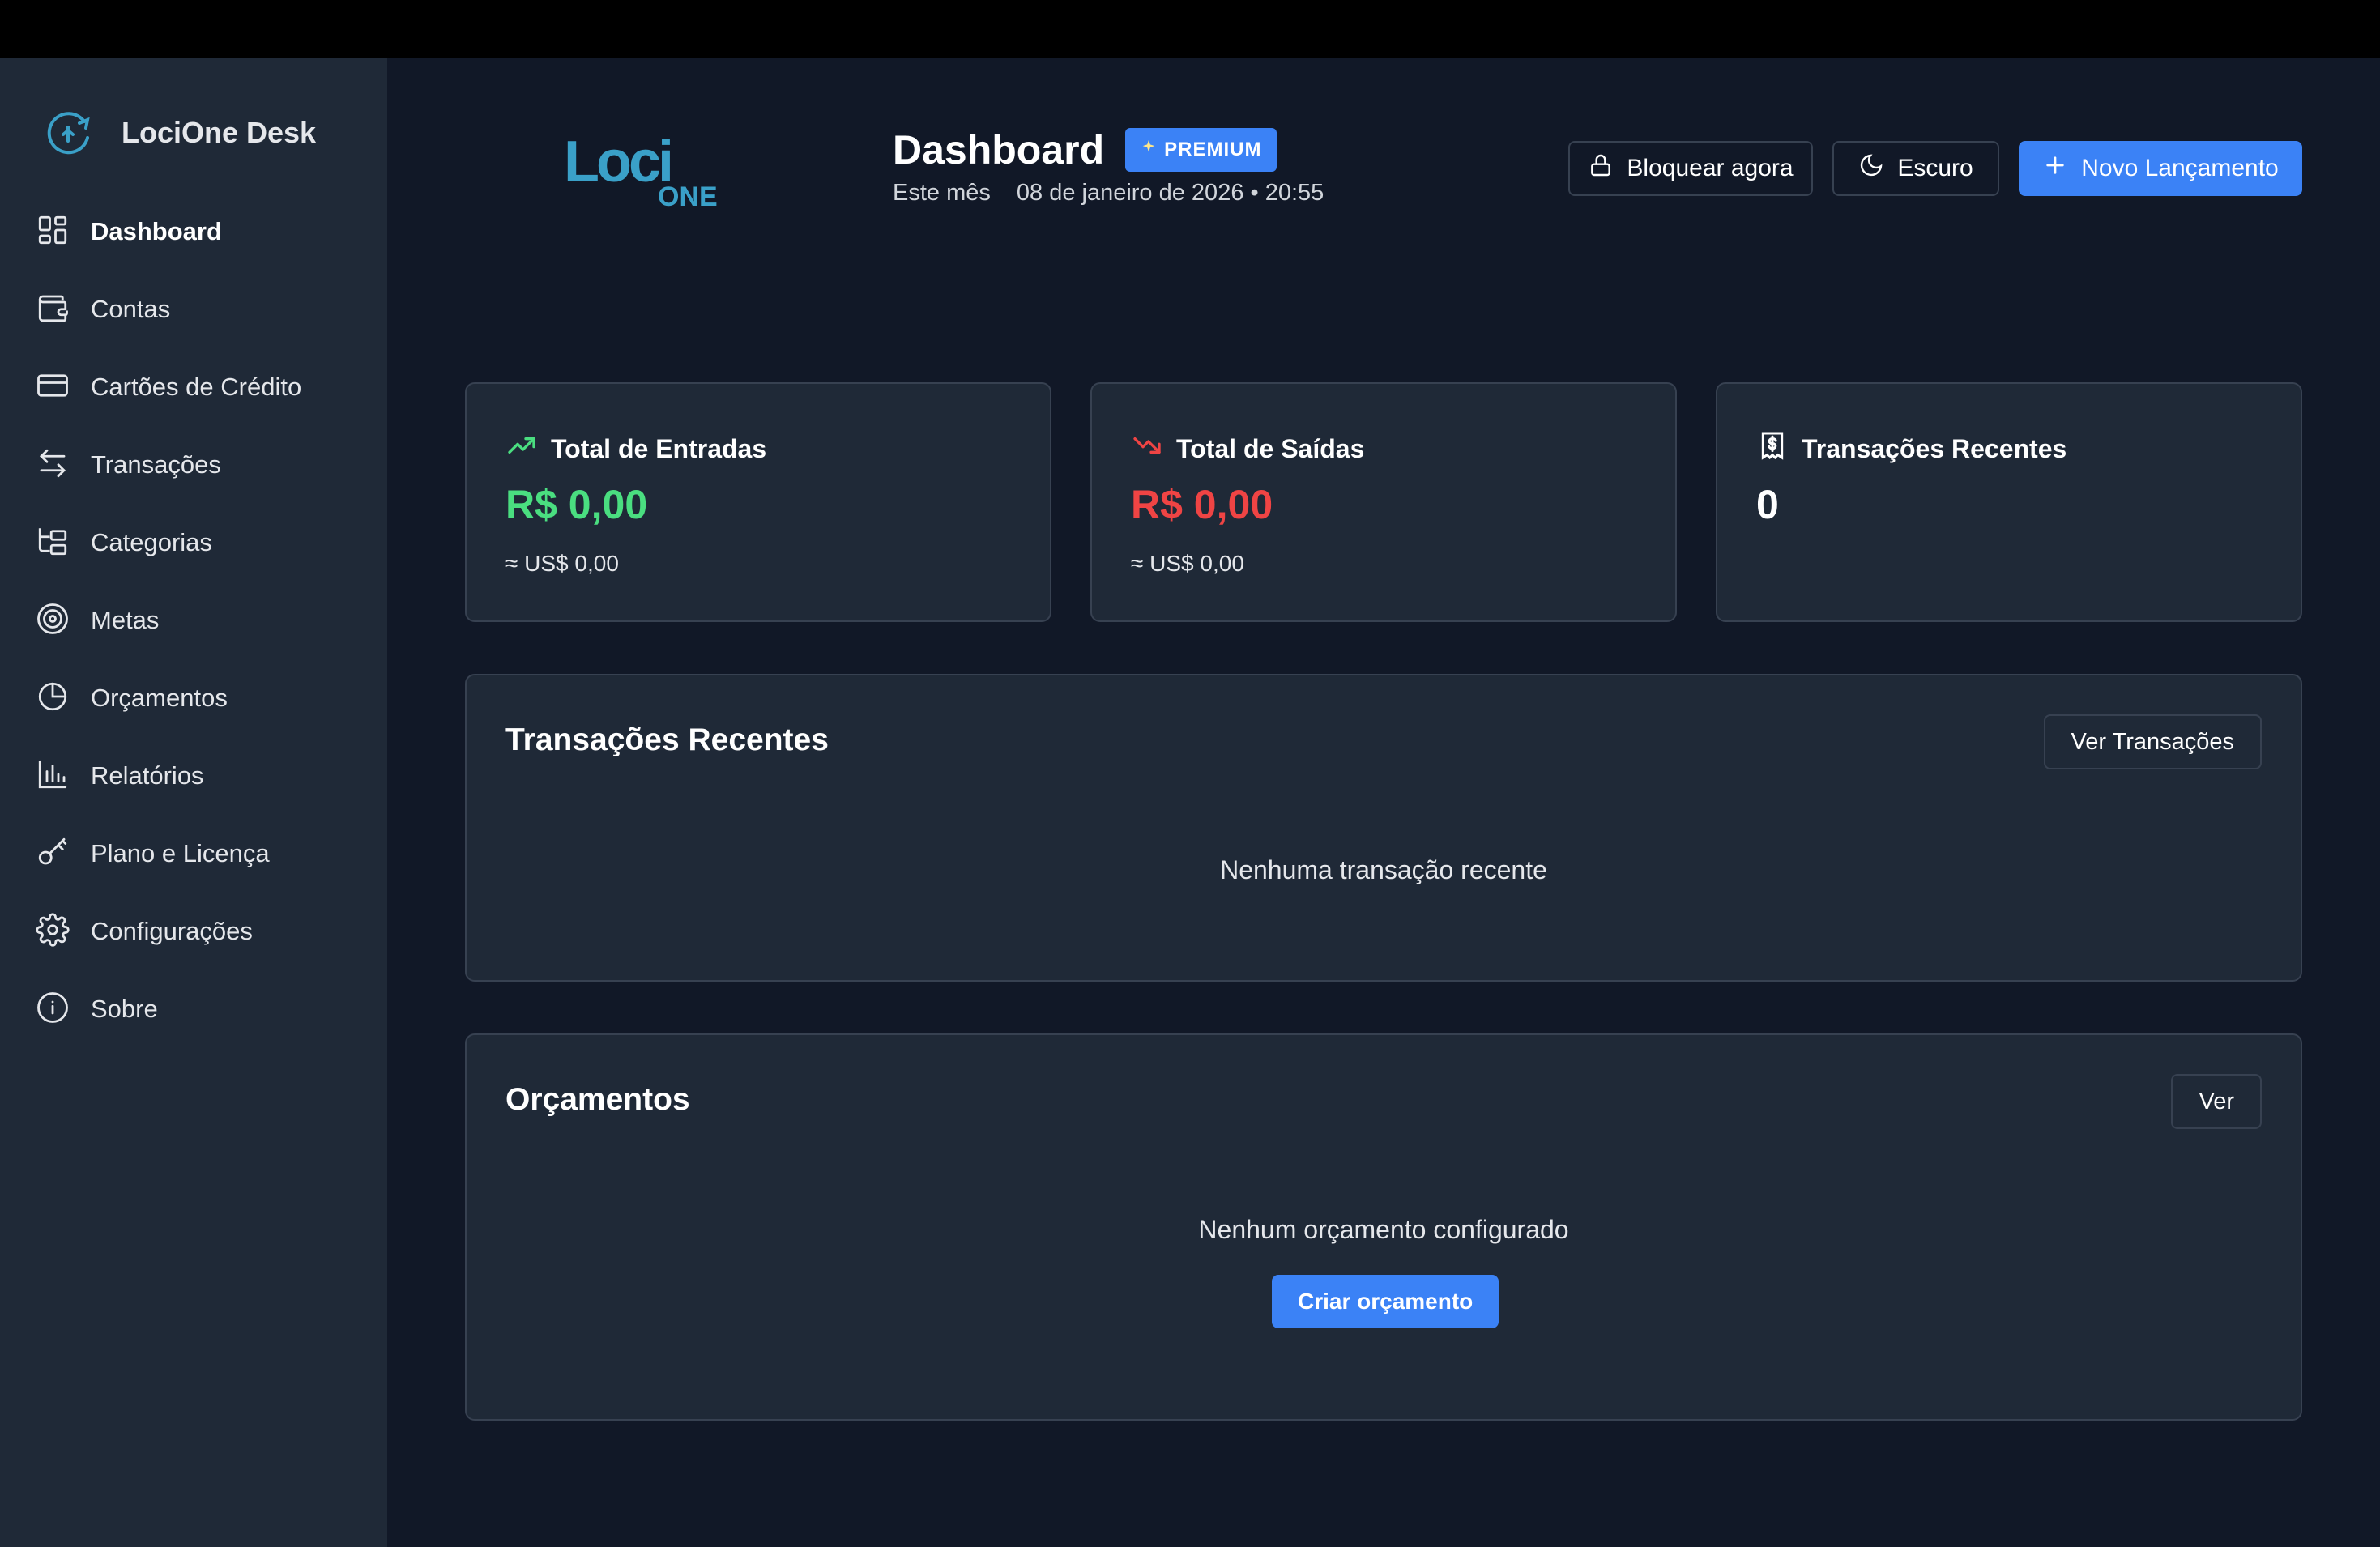  What do you see at coordinates (1385, 1301) in the screenshot?
I see `create-budget-button: Criar orçamento` at bounding box center [1385, 1301].